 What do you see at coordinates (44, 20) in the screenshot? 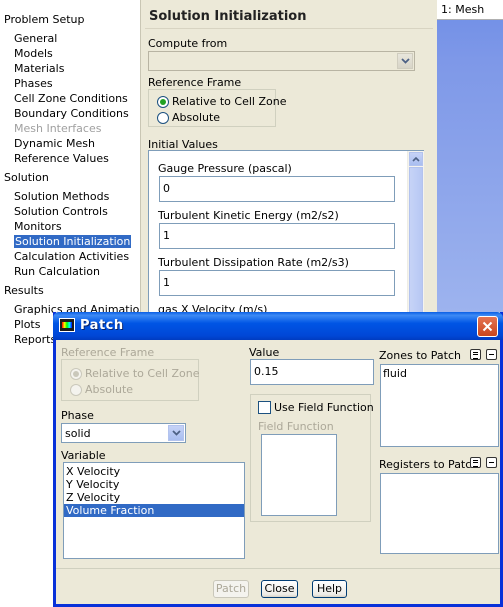
I see `tree-section-problem-setup: Problem Setup` at bounding box center [44, 20].